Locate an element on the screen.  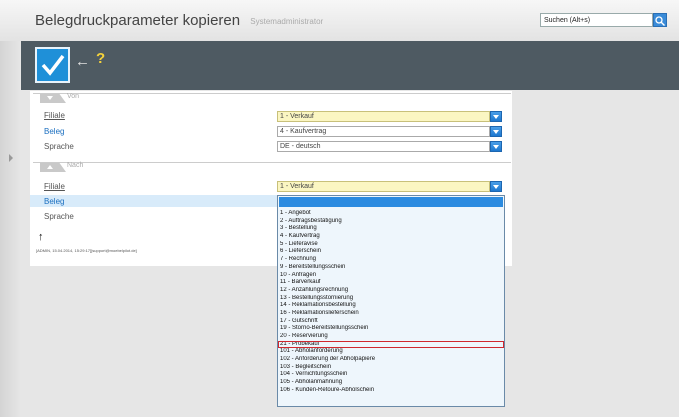
dropdown-option: 6 - Lieferschein is located at coordinates (391, 252).